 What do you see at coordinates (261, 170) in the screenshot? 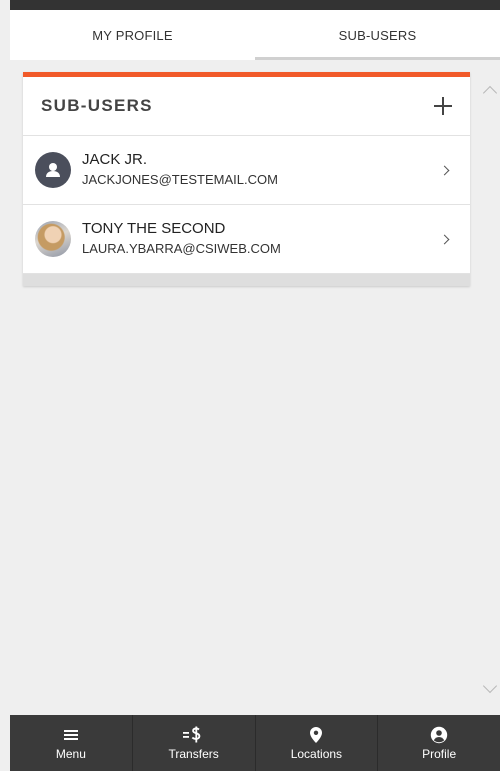
I see `sub-user-info: JACK JR. JACKJONES@TESTEMAIL.COM` at bounding box center [261, 170].